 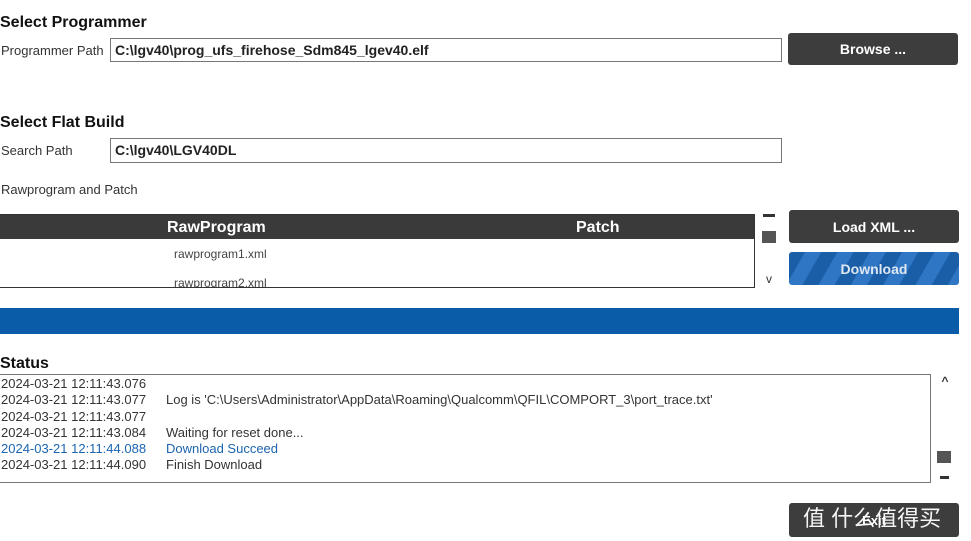 I want to click on progress-fill, so click(x=479, y=321).